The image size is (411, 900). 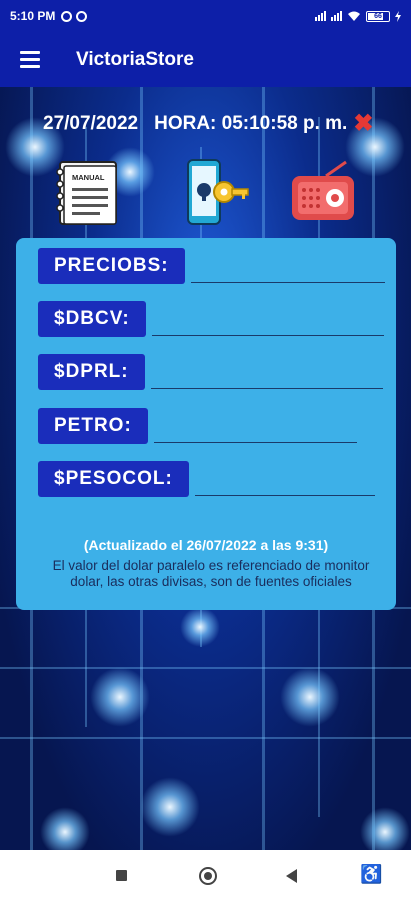 I want to click on hamburger-menu-icon, so click(x=30, y=59).